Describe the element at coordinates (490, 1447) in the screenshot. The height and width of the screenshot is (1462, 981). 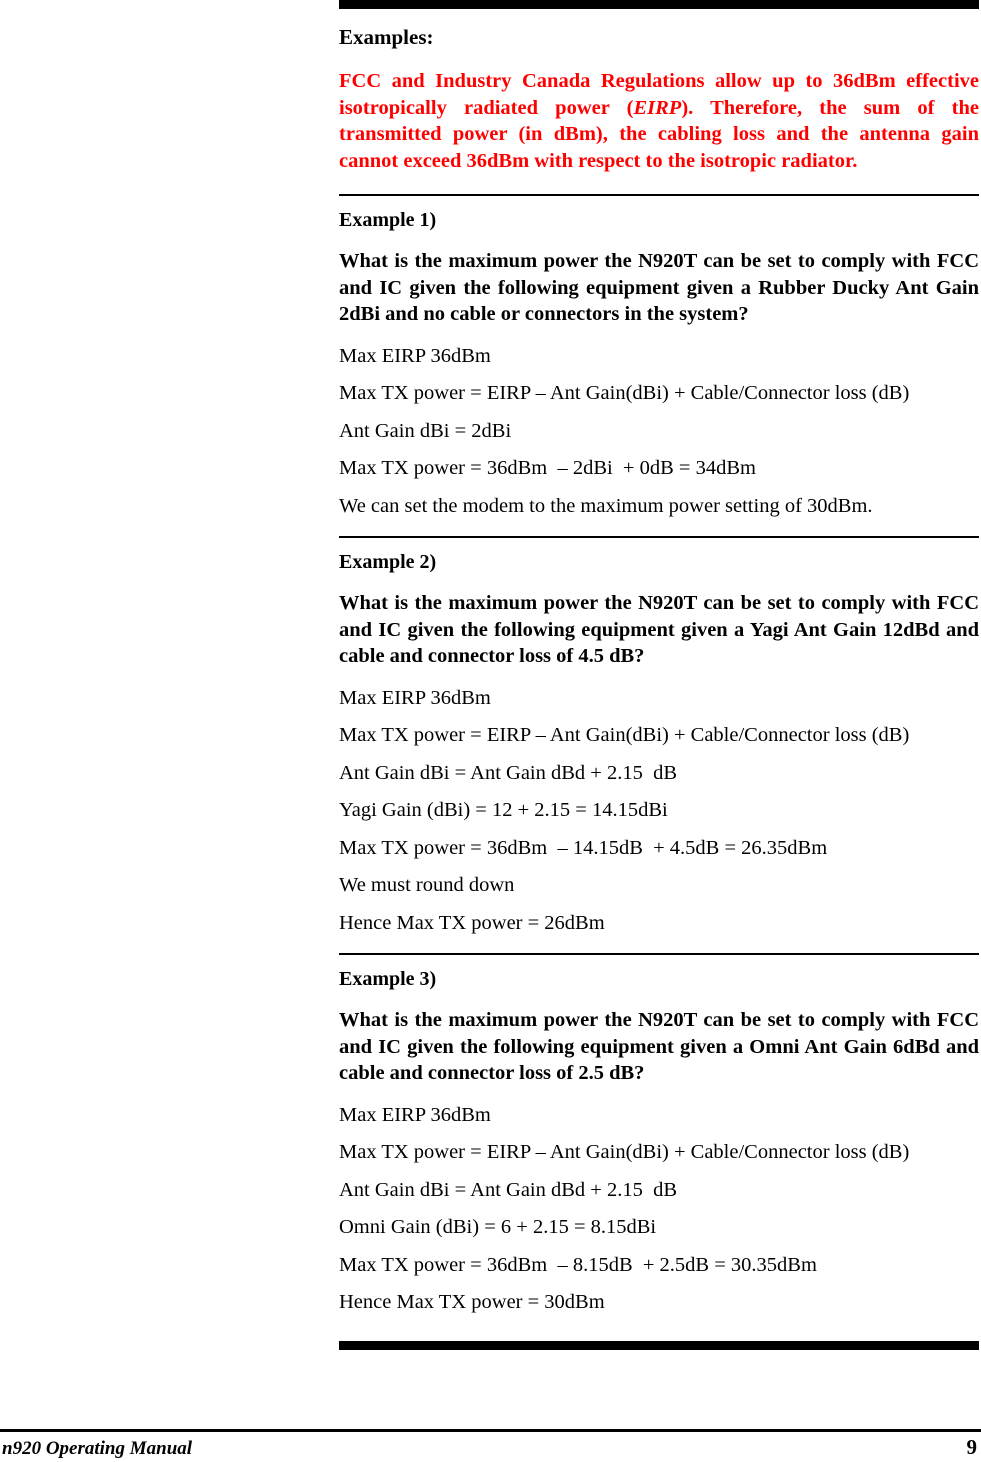
I see `footer-row: n920 Operating Manual 9` at that location.